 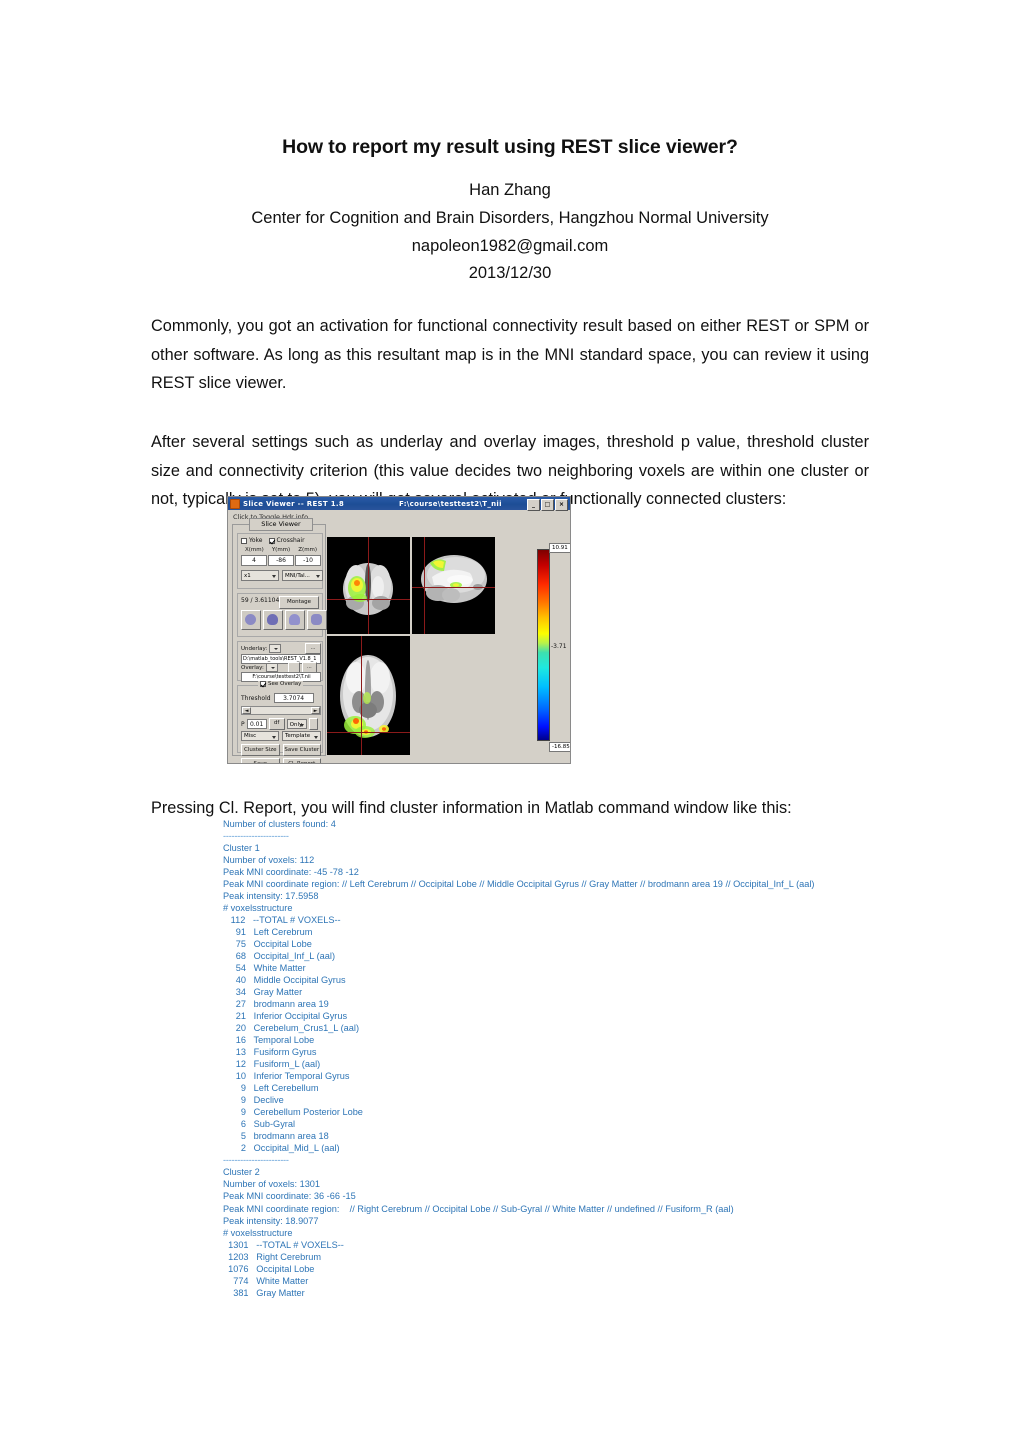 What do you see at coordinates (561, 504) in the screenshot?
I see `close-button: ×` at bounding box center [561, 504].